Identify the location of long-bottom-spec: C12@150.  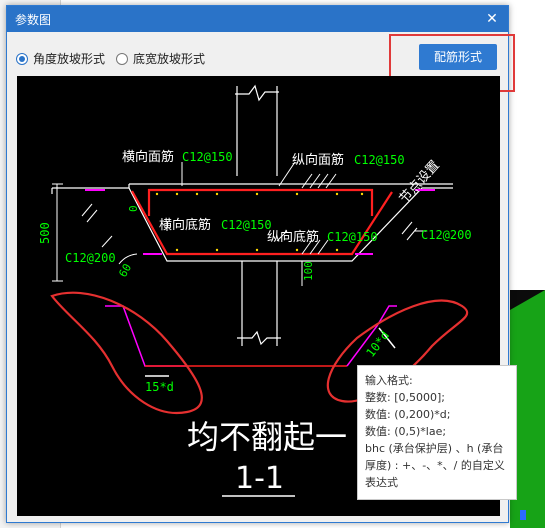
(352, 237).